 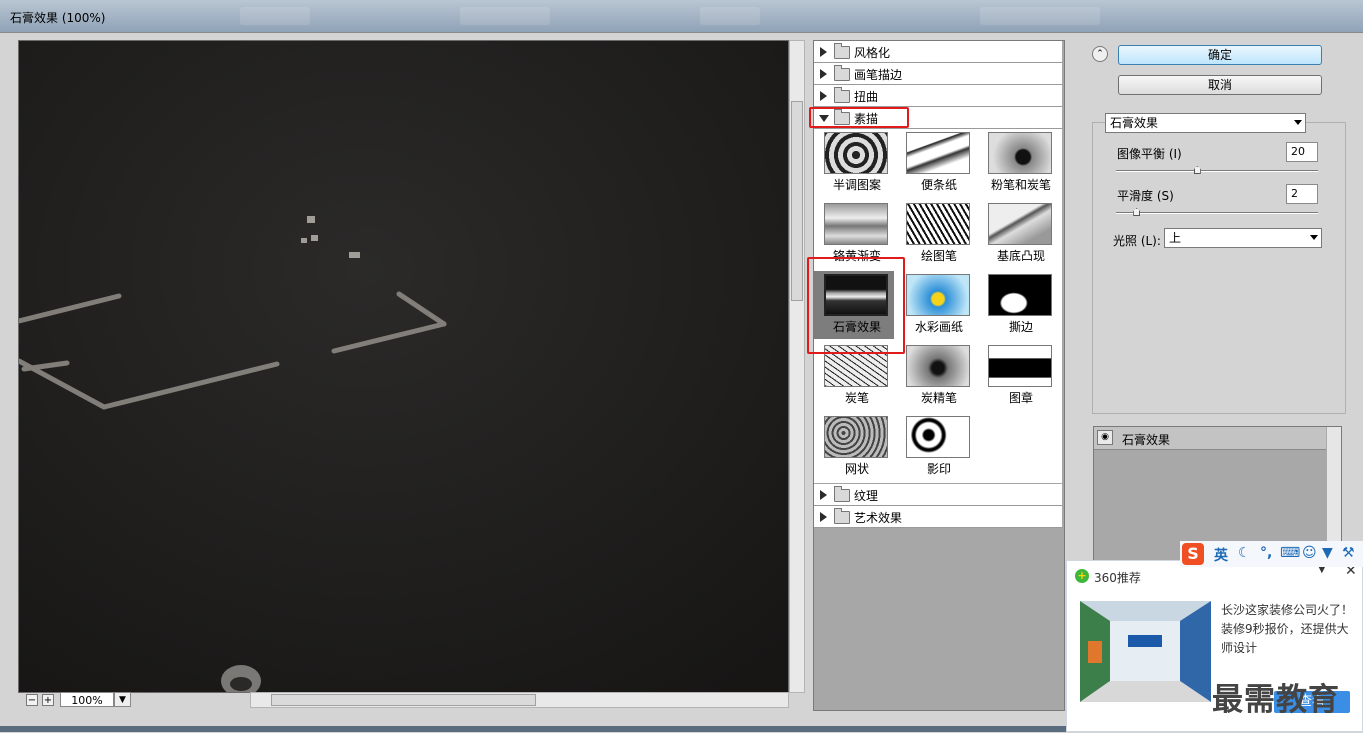 I want to click on filter-tile: 撕边, so click(x=1018, y=305).